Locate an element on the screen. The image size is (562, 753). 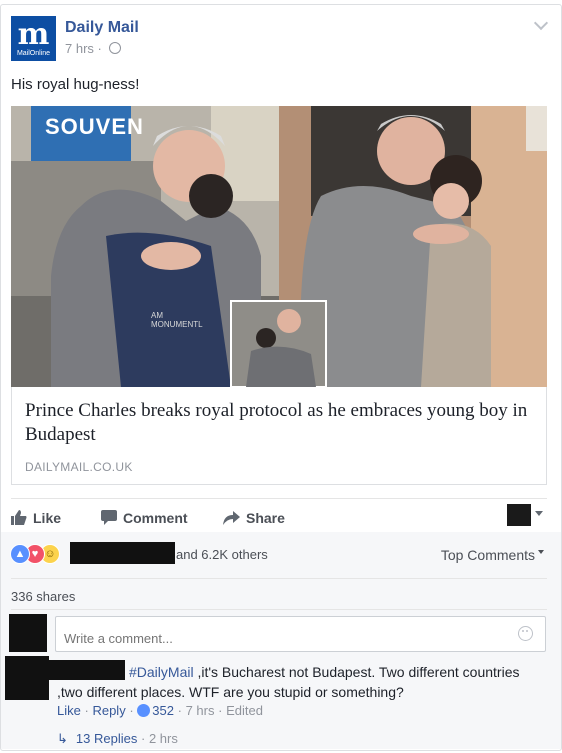
comment-edited: Edited is located at coordinates (244, 710).